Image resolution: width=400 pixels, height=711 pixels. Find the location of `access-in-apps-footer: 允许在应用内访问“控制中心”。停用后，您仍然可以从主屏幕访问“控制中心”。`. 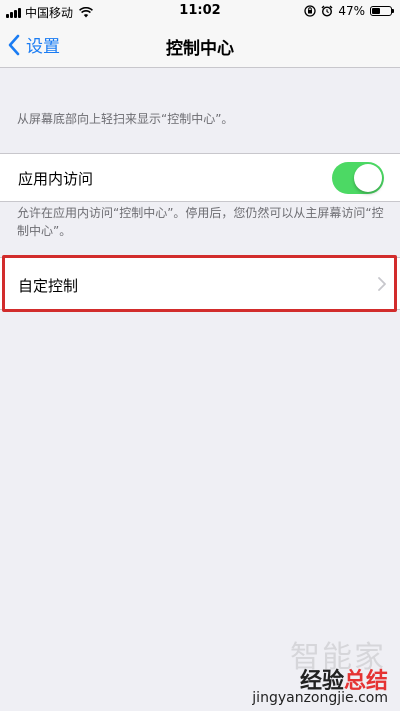

access-in-apps-footer: 允许在应用内访问“控制中心”。停用后，您仍然可以从主屏幕访问“控制中心”。 is located at coordinates (200, 222).